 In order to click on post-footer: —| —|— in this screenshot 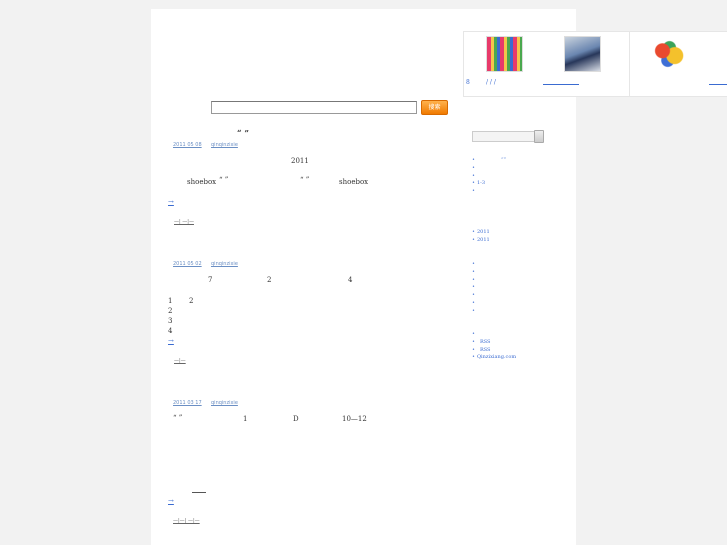, I will do `click(184, 222)`.